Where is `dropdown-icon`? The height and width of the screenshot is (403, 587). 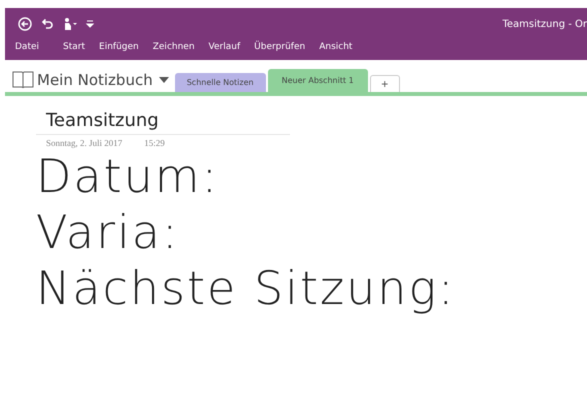 dropdown-icon is located at coordinates (163, 80).